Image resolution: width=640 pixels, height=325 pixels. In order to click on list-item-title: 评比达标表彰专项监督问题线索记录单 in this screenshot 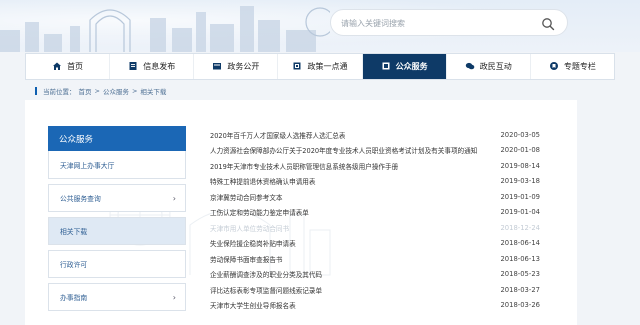, I will do `click(266, 290)`.